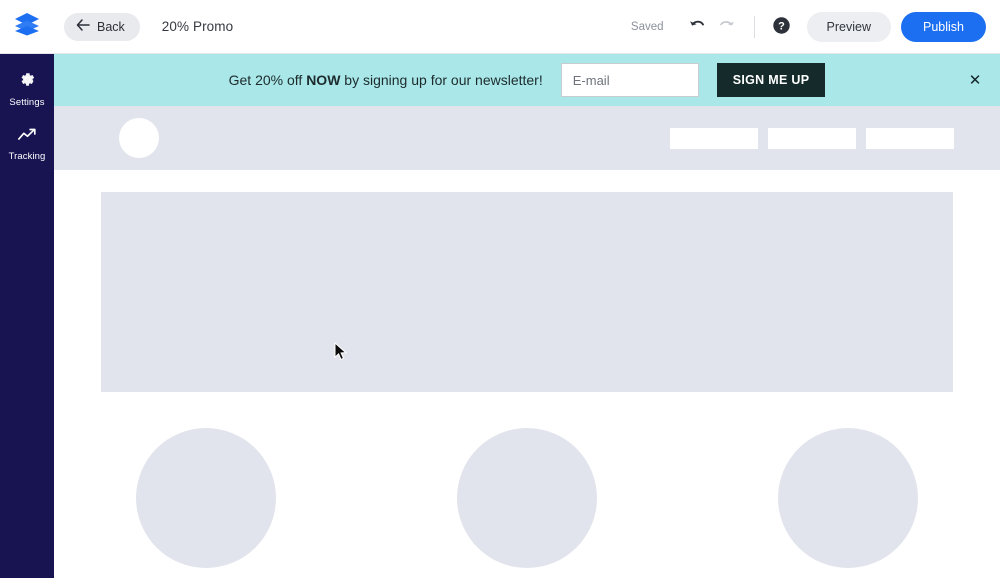 Image resolution: width=1000 pixels, height=578 pixels. I want to click on promo-text-bold: NOW, so click(323, 80).